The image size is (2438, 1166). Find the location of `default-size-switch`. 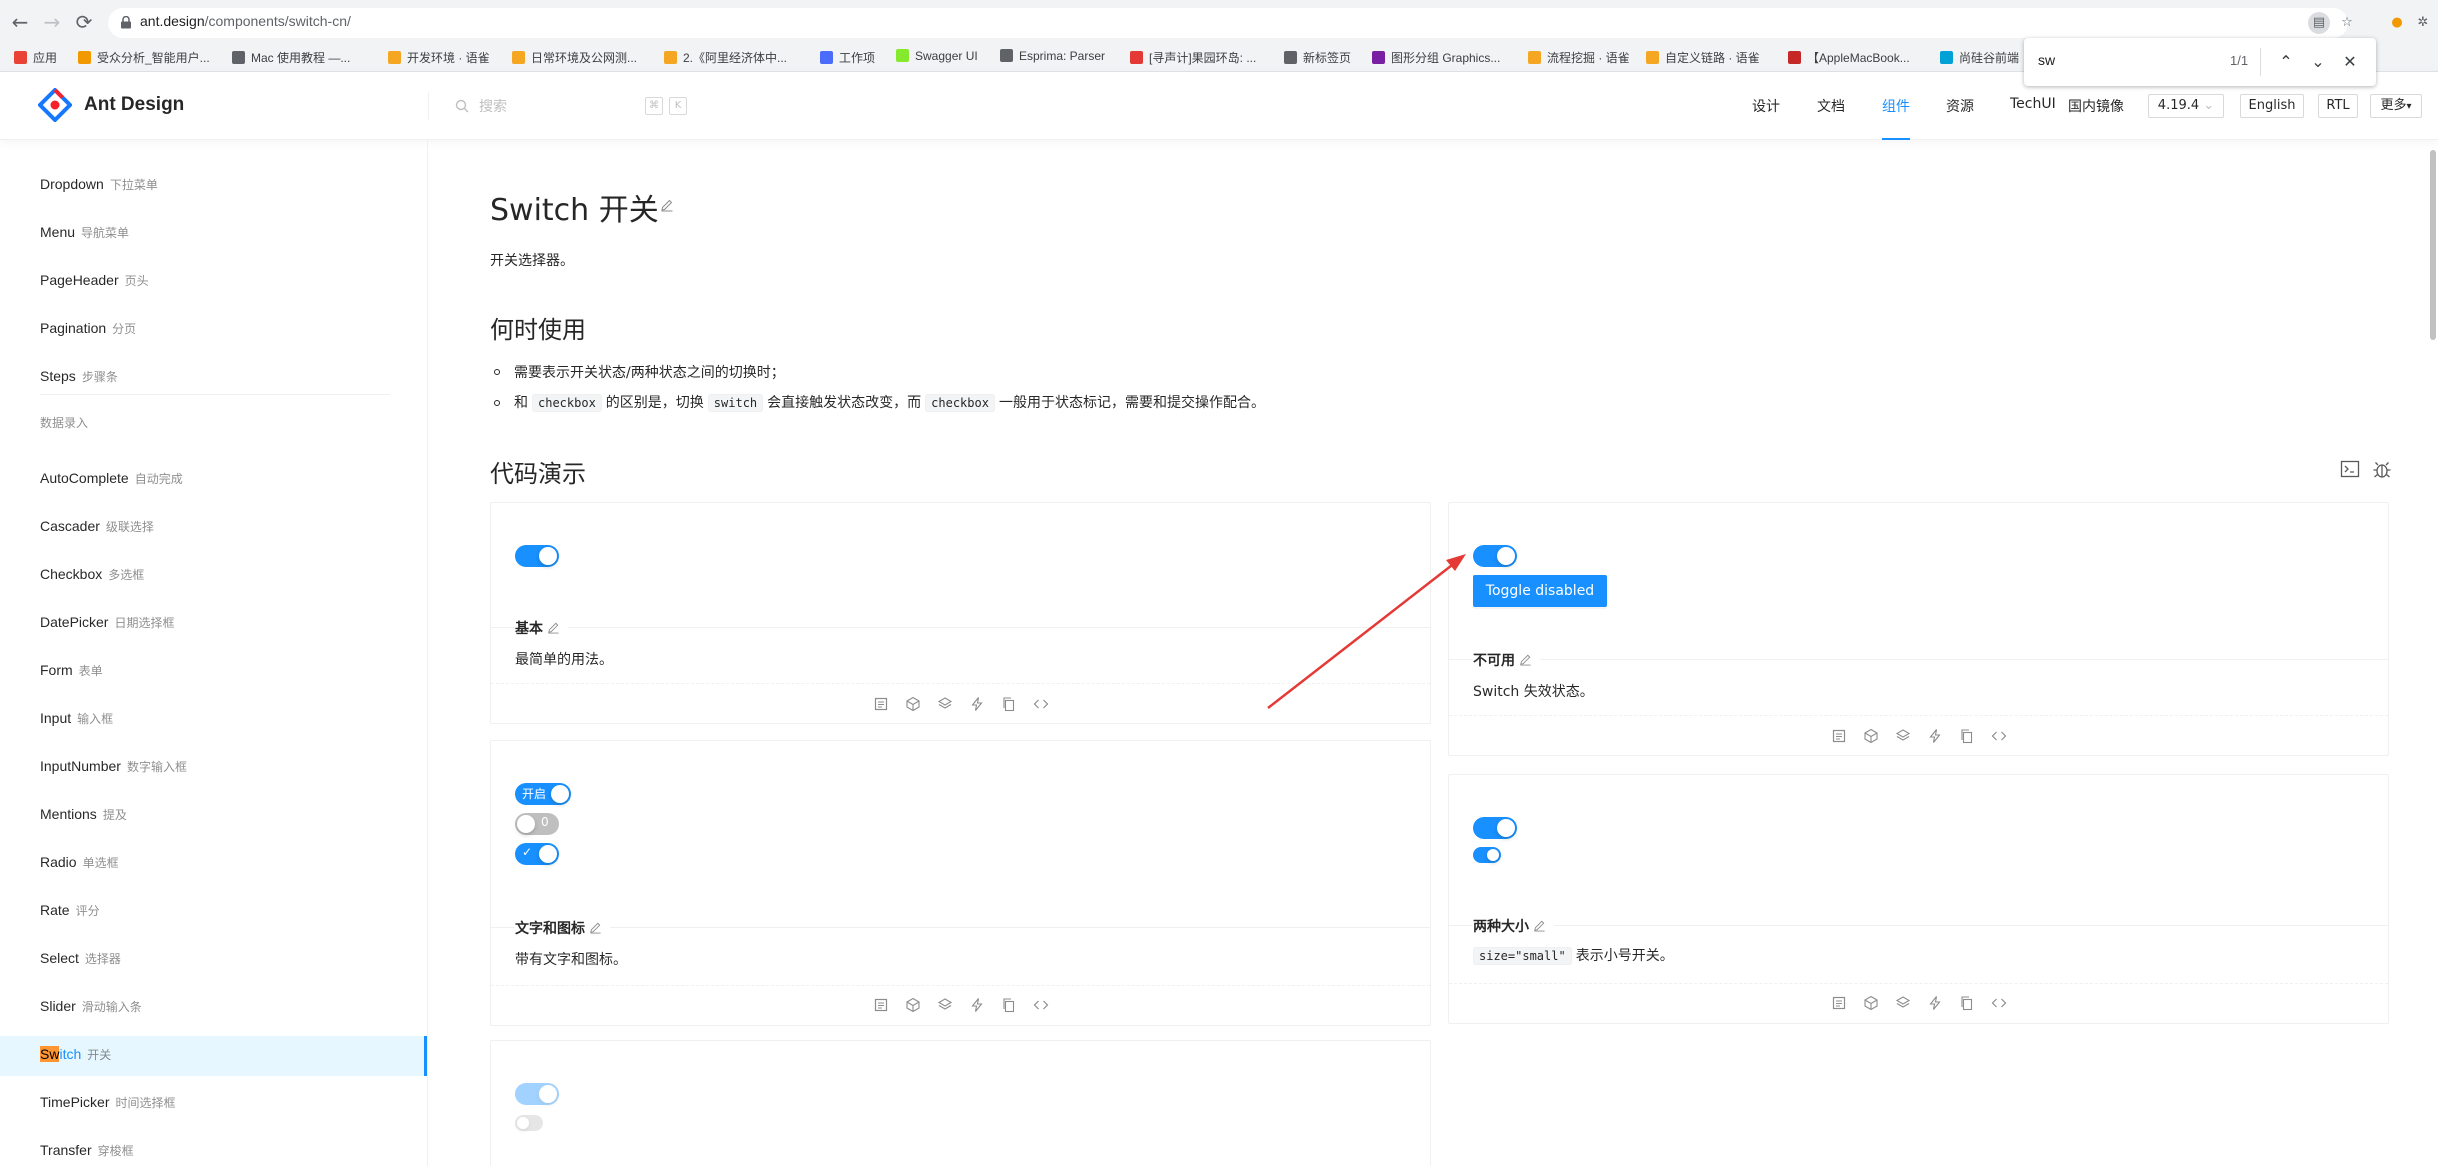

default-size-switch is located at coordinates (1495, 828).